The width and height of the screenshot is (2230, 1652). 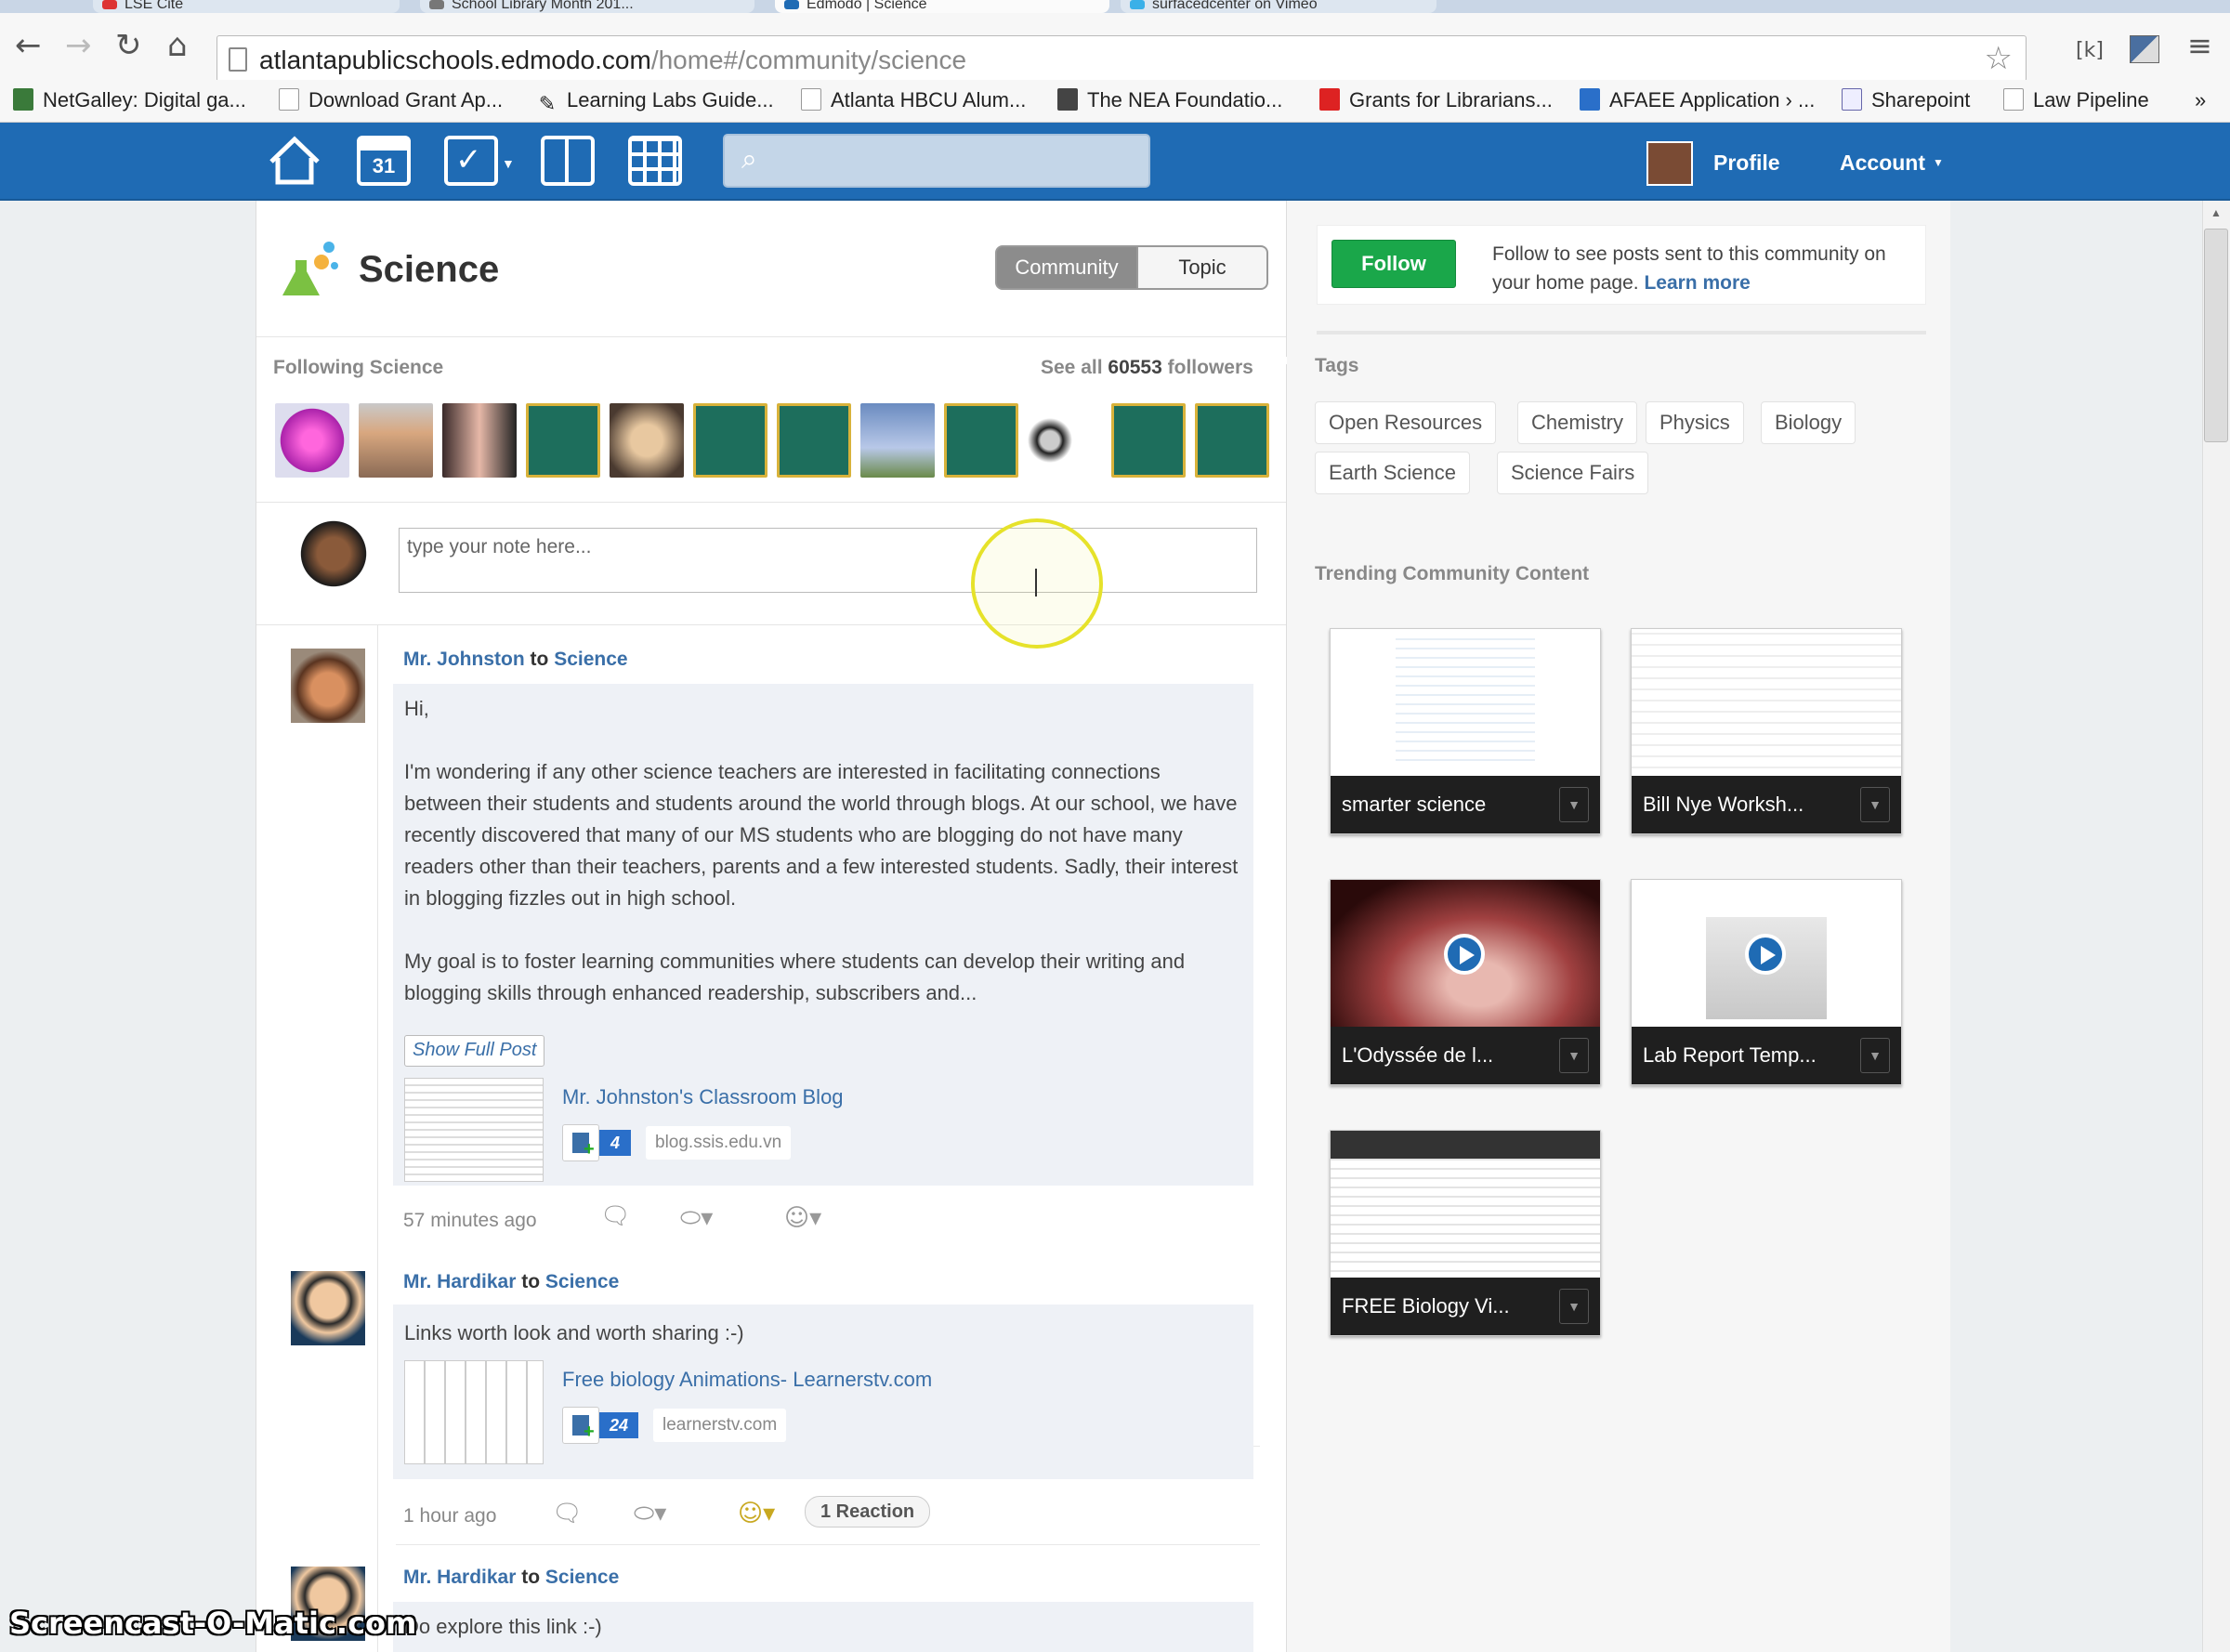 What do you see at coordinates (942, 6) in the screenshot?
I see `browser-tab-active: Edmodo | Science` at bounding box center [942, 6].